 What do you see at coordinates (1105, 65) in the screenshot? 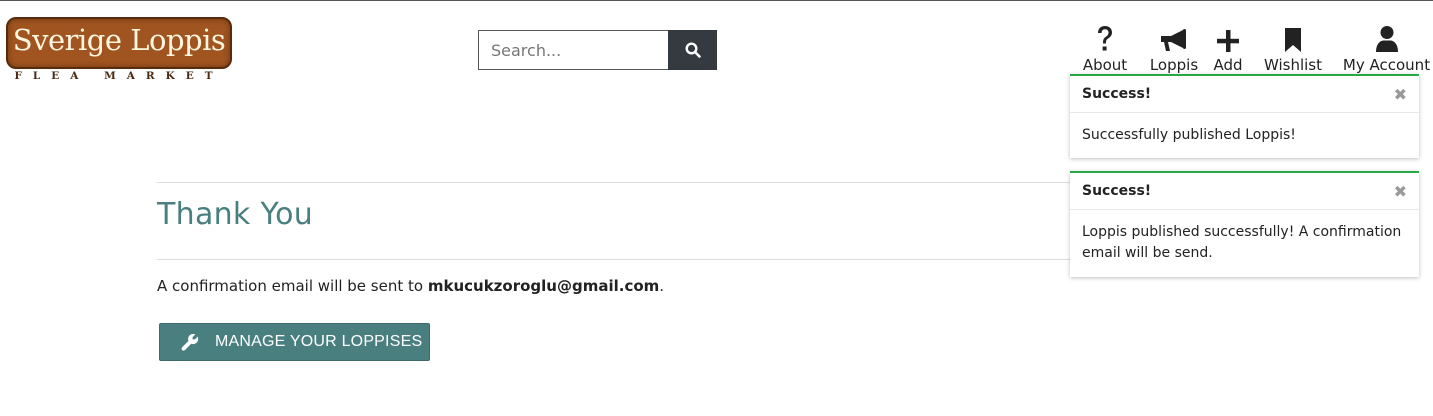
I see `nav-about-label: About` at bounding box center [1105, 65].